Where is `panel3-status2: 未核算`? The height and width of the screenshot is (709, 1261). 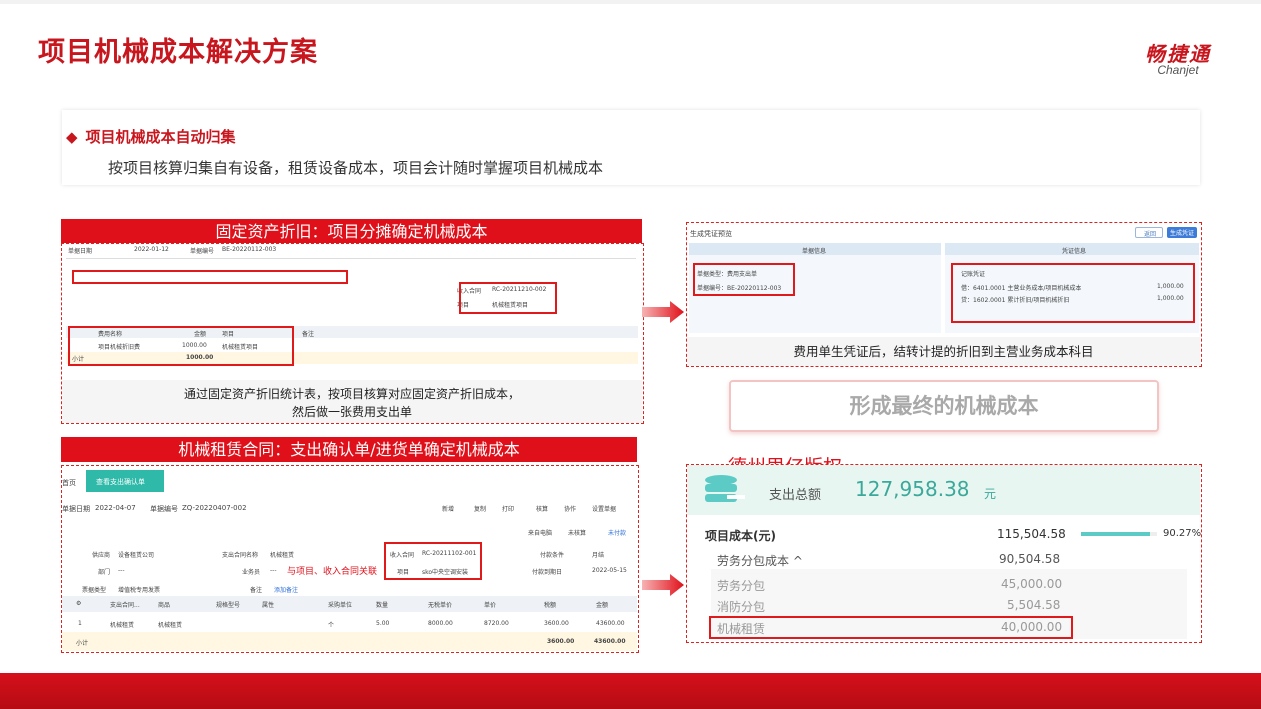
panel3-status2: 未核算 is located at coordinates (577, 533).